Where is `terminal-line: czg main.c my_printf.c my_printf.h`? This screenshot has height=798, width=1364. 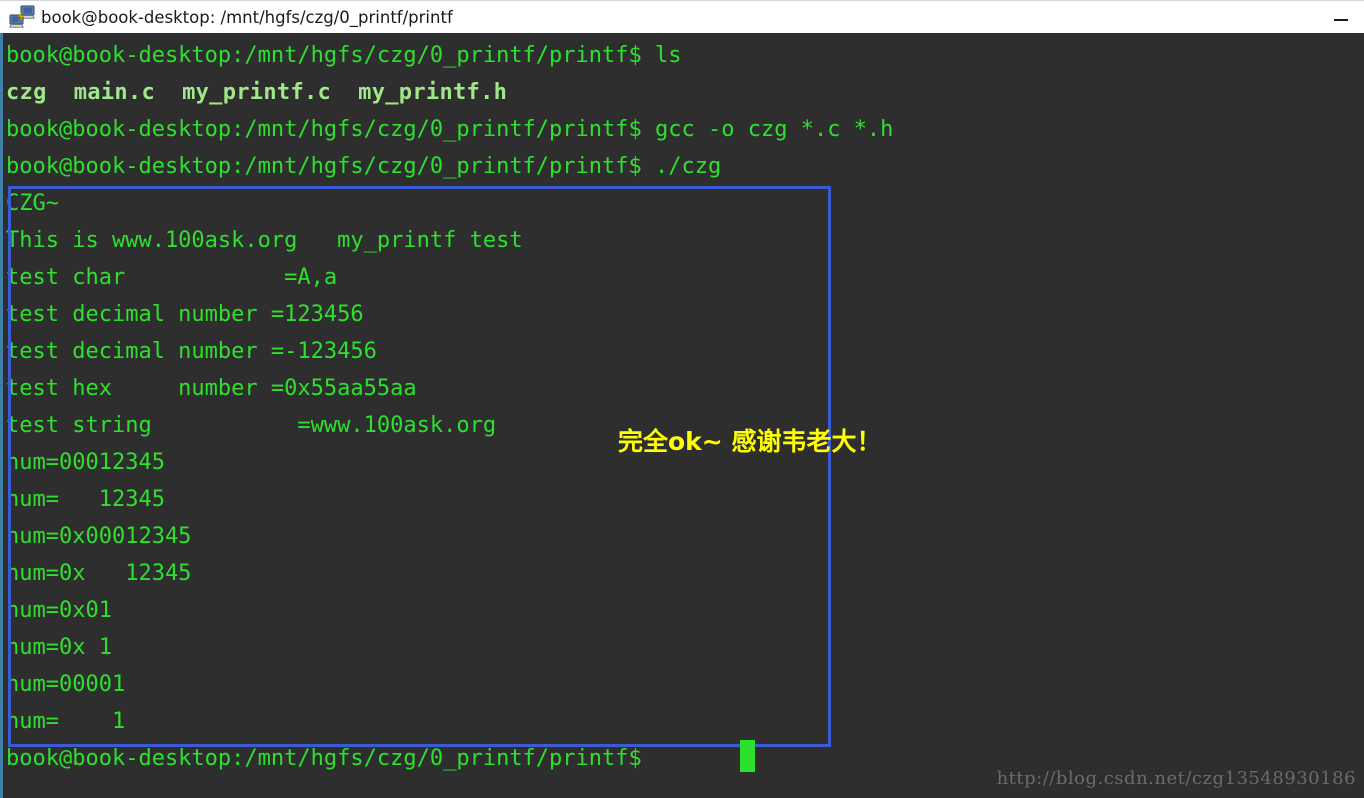 terminal-line: czg main.c my_printf.c my_printf.h is located at coordinates (257, 92).